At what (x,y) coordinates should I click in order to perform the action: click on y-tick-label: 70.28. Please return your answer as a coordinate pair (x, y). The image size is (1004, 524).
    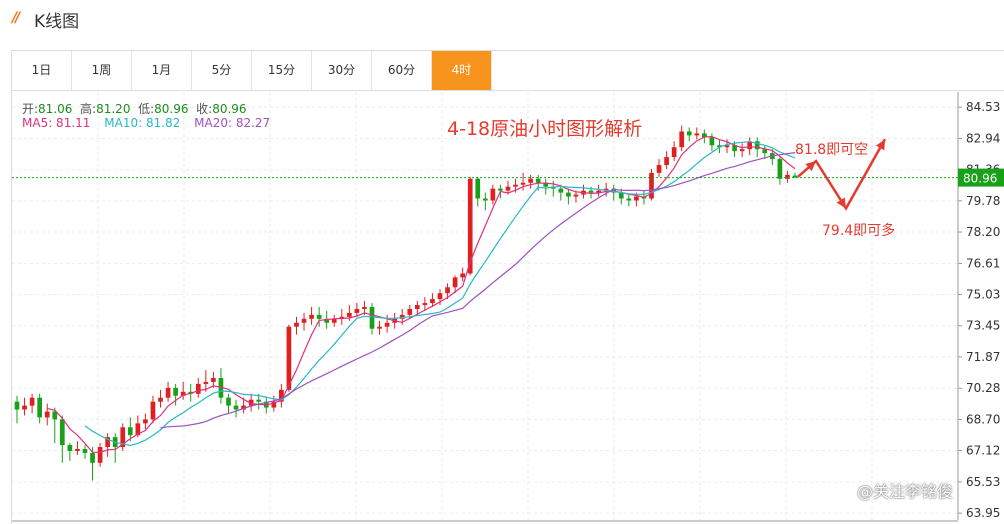
    Looking at the image, I should click on (983, 388).